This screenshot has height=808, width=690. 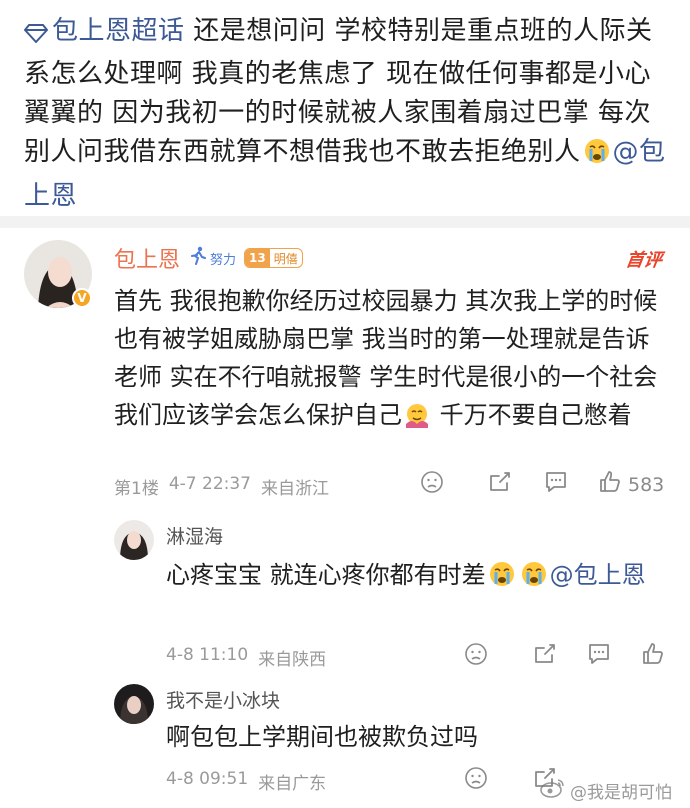 I want to click on reply-meta: 4-8 11:10 来自陕西, so click(x=246, y=657).